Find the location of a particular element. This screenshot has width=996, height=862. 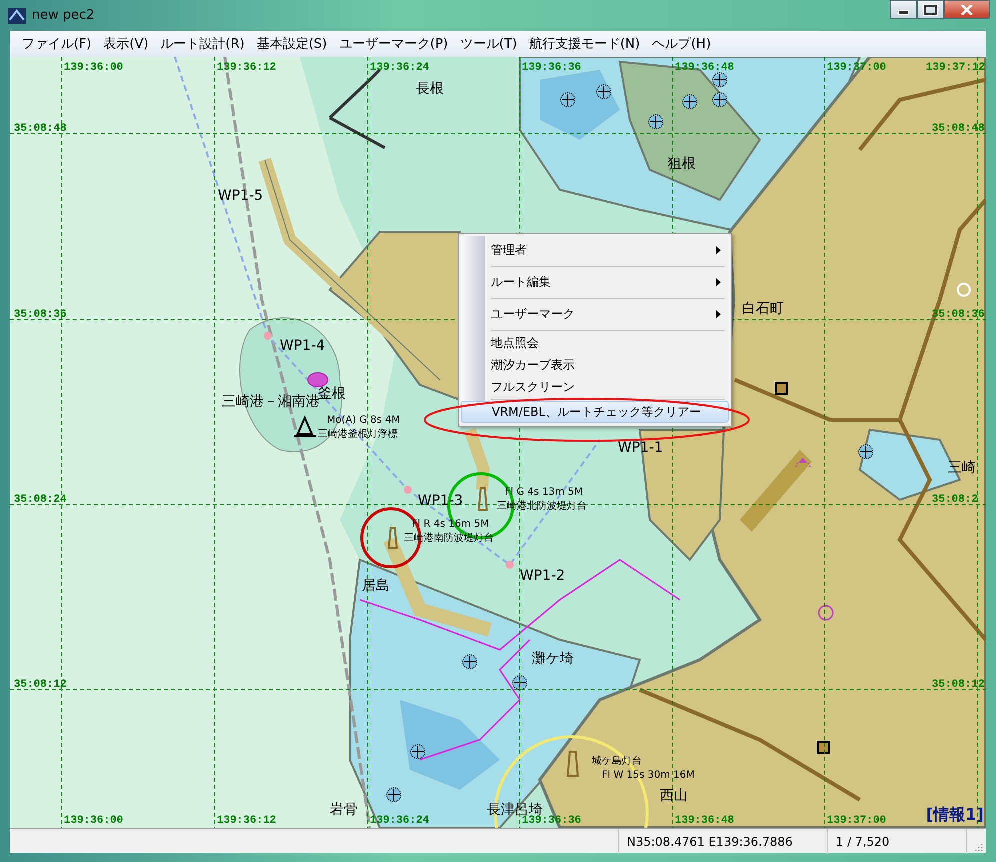

place-name: 狙根 is located at coordinates (682, 164).